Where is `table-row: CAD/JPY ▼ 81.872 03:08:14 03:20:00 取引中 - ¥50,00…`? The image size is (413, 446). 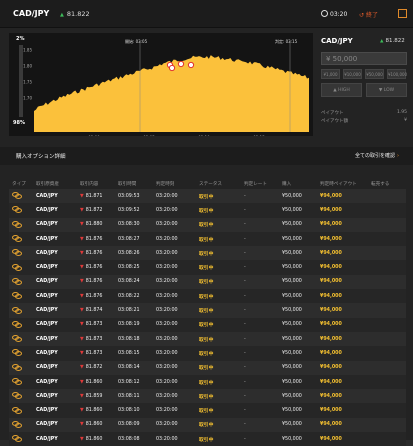
table-row: CAD/JPY ▼ 81.872 03:08:14 03:20:00 取引中 - ¥50,00… is located at coordinates (207, 367).